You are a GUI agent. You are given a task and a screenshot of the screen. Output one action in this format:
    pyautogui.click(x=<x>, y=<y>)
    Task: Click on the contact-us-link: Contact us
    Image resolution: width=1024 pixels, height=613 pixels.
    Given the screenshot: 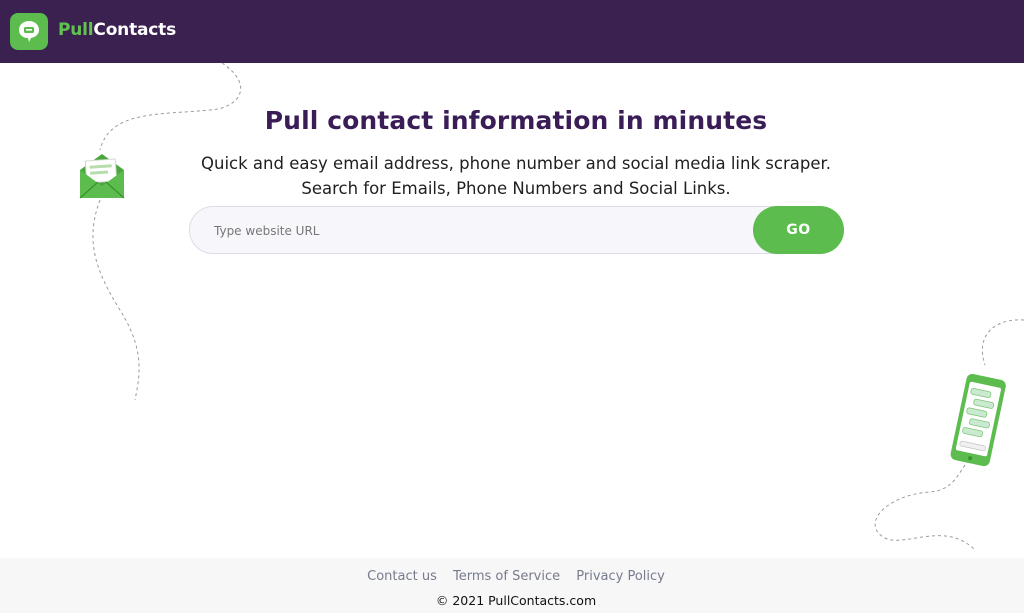 What is the action you would take?
    pyautogui.click(x=402, y=576)
    